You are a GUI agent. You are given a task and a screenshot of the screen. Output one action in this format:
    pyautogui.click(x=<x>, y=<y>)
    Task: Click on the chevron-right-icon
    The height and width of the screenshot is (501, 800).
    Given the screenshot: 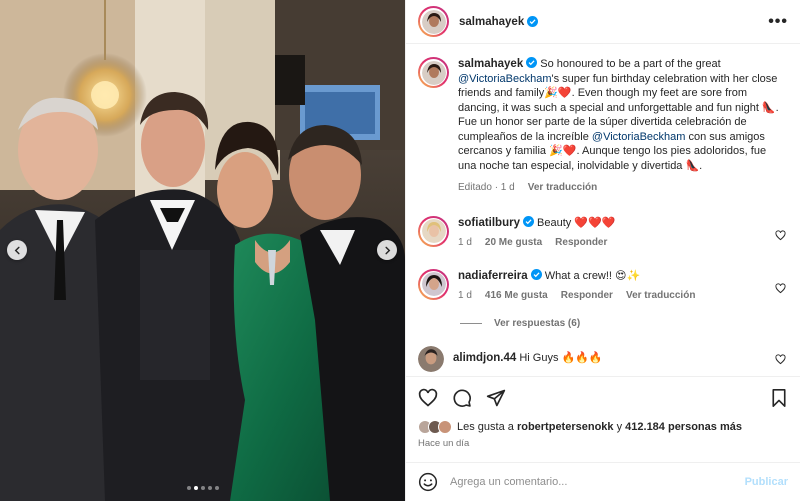 What is the action you would take?
    pyautogui.click(x=387, y=250)
    